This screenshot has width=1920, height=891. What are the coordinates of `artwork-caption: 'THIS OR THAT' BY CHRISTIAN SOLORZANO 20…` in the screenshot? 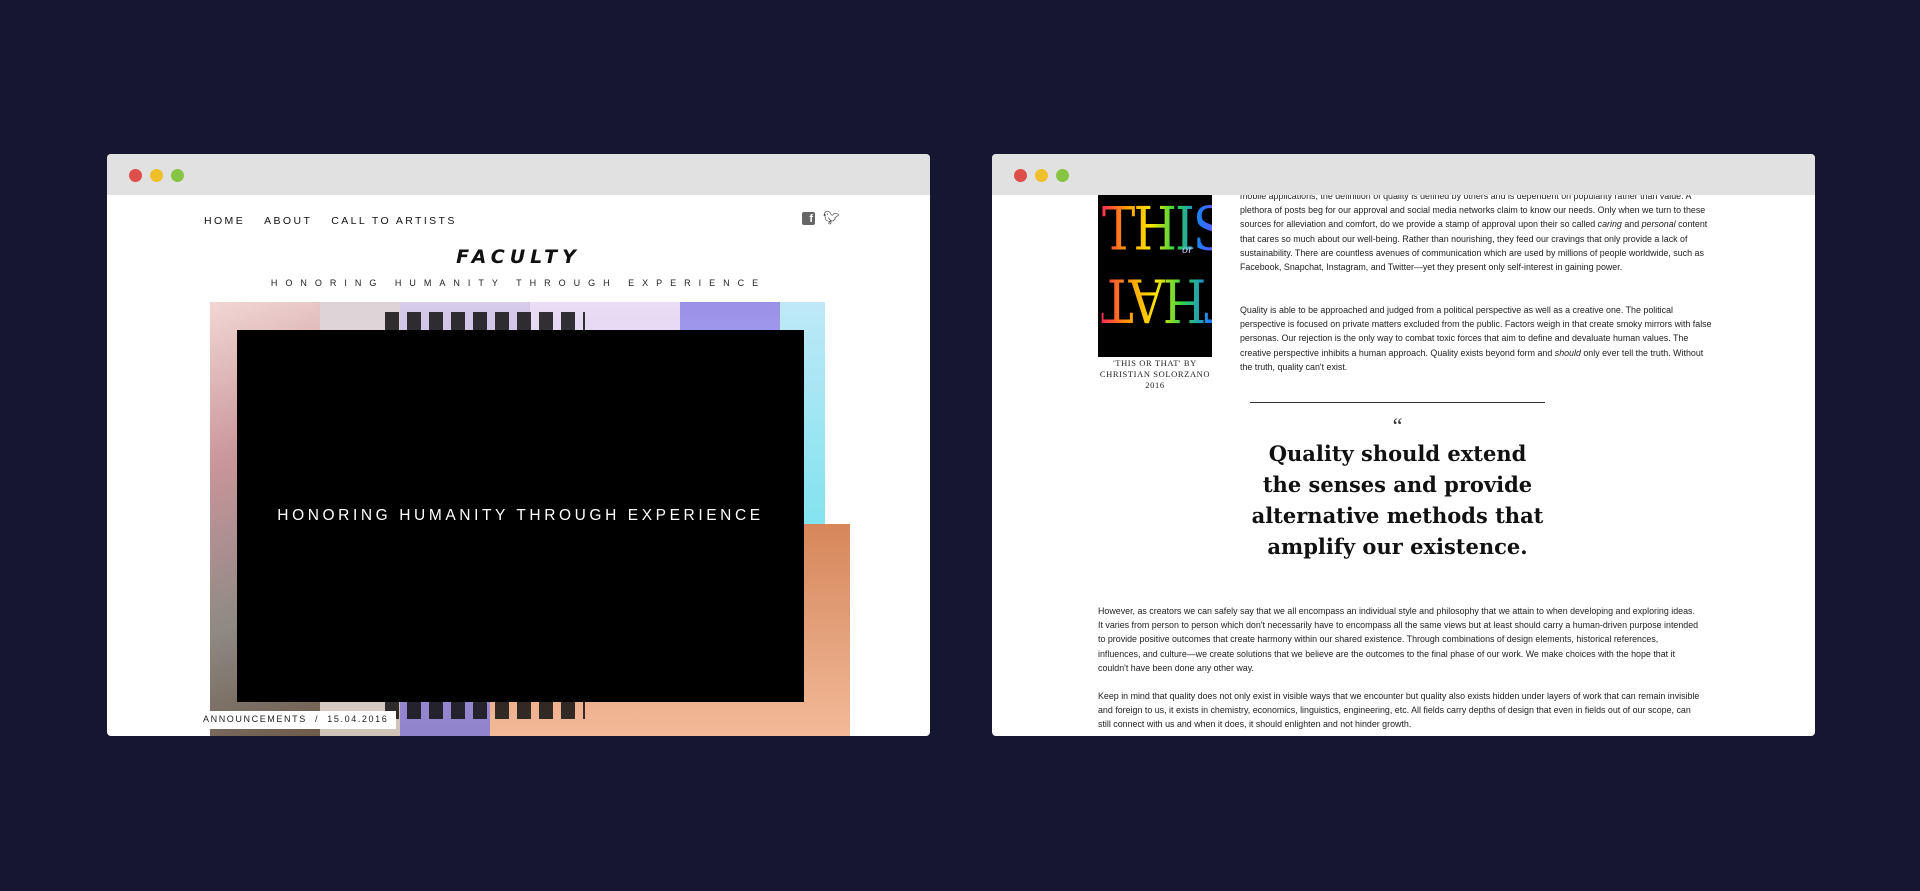 It's located at (1155, 374).